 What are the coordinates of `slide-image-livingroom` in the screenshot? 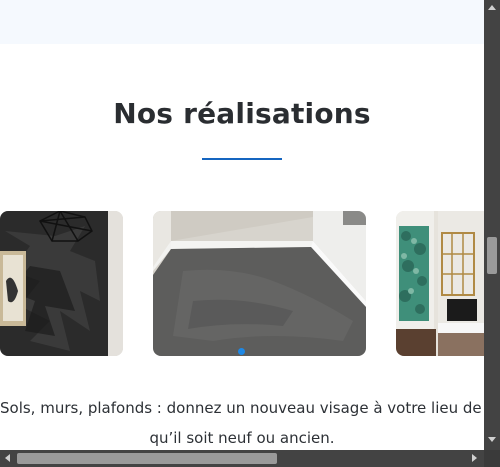 It's located at (440, 283).